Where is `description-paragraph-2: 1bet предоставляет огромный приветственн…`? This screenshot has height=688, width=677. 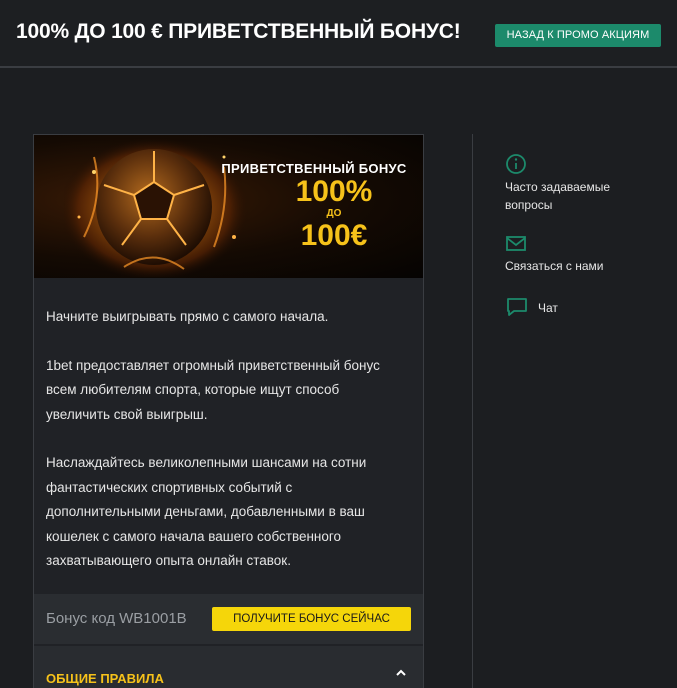 description-paragraph-2: 1bet предоставляет огромный приветственн… is located at coordinates (213, 389).